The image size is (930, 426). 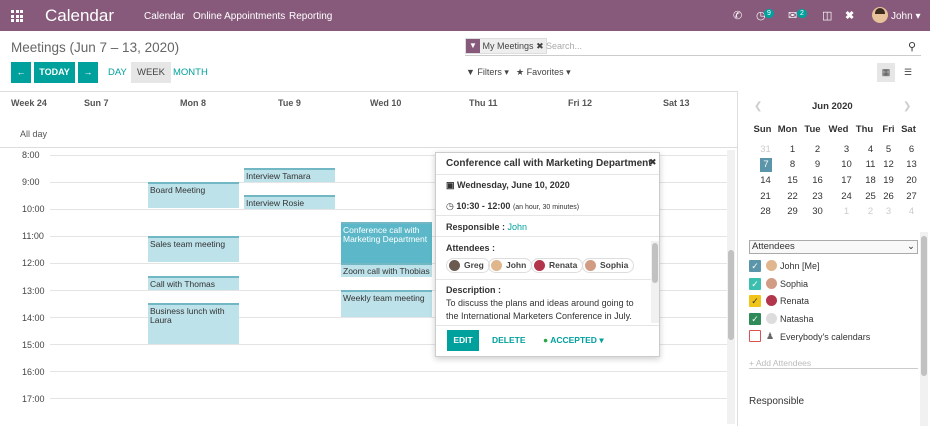 What do you see at coordinates (557, 265) in the screenshot?
I see `attendee-chip: Renata` at bounding box center [557, 265].